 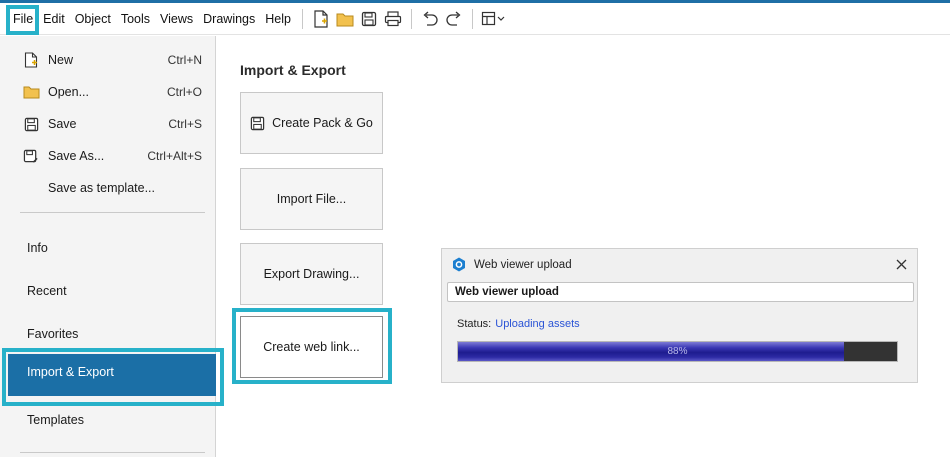 I want to click on new-command: New Ctrl+N, so click(x=112, y=60).